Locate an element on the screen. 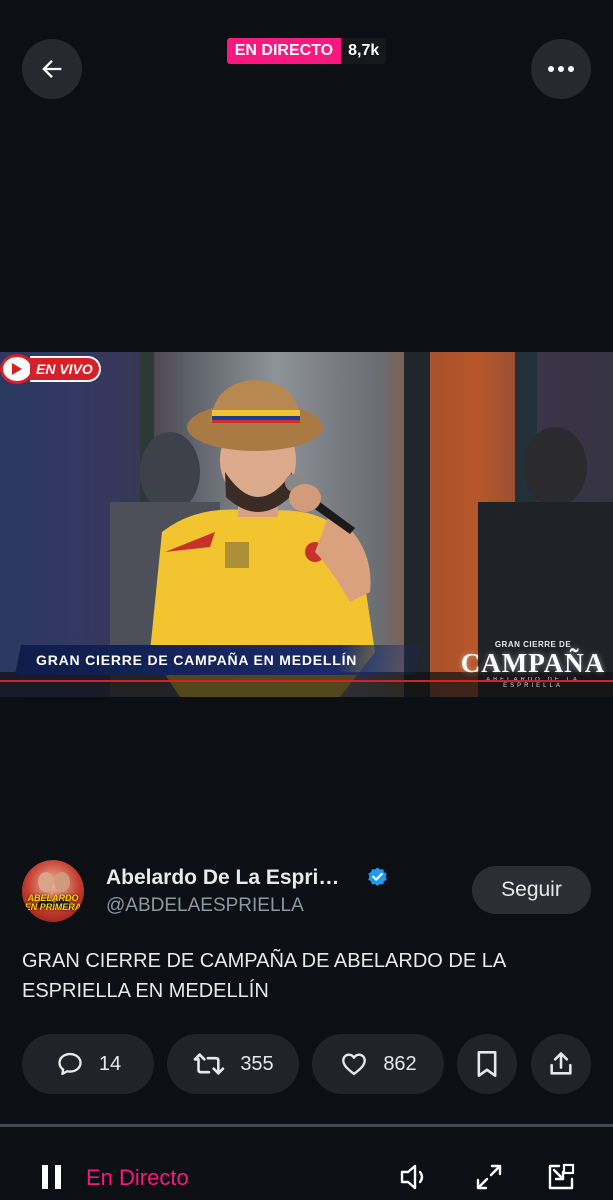  volume-icon is located at coordinates (414, 1177).